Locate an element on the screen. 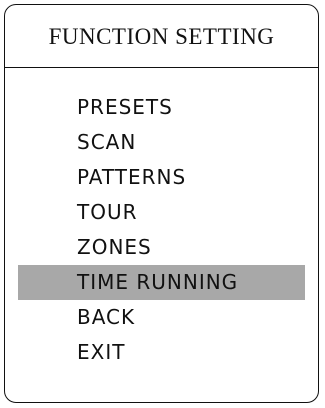 This screenshot has width=325, height=408. menu-header: FUNCTION SETTING is located at coordinates (161, 36).